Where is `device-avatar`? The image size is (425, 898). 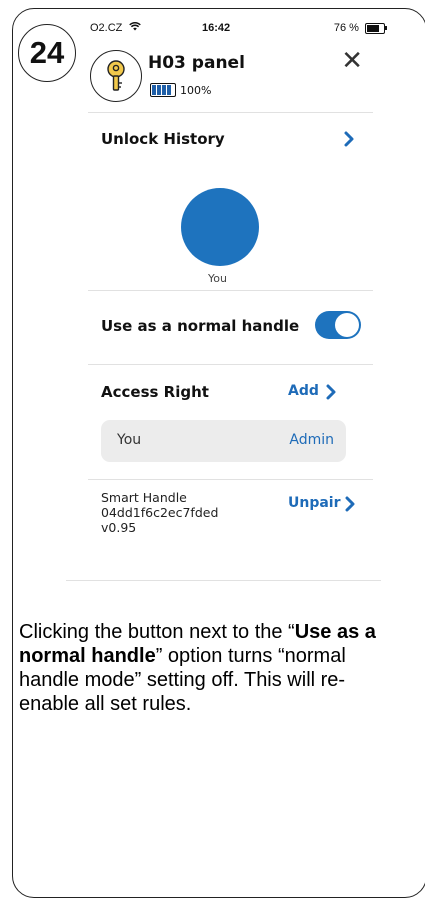
device-avatar is located at coordinates (116, 76).